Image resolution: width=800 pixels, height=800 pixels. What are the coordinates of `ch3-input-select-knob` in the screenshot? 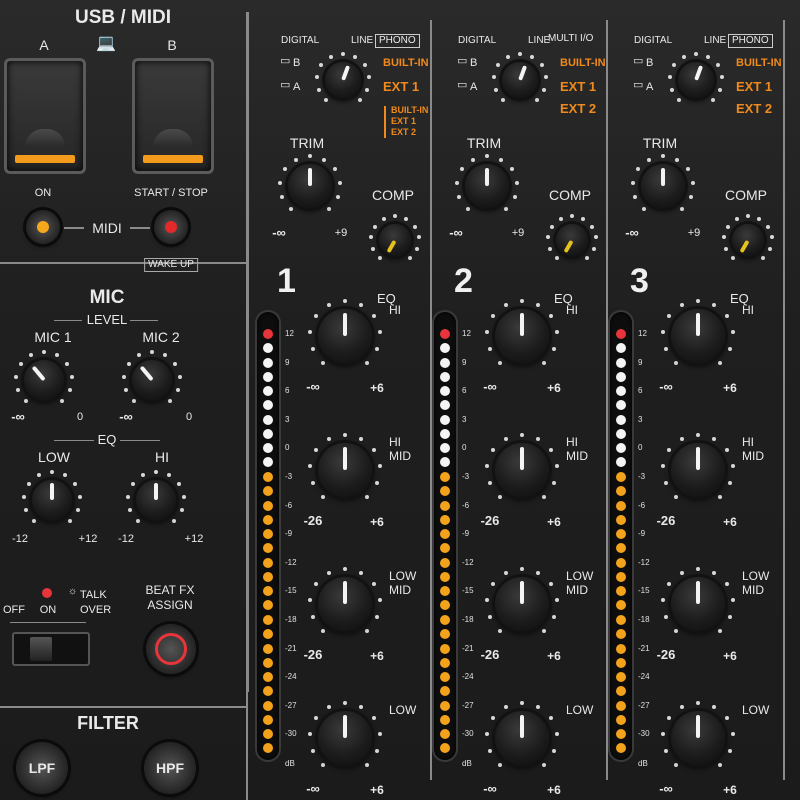 It's located at (696, 80).